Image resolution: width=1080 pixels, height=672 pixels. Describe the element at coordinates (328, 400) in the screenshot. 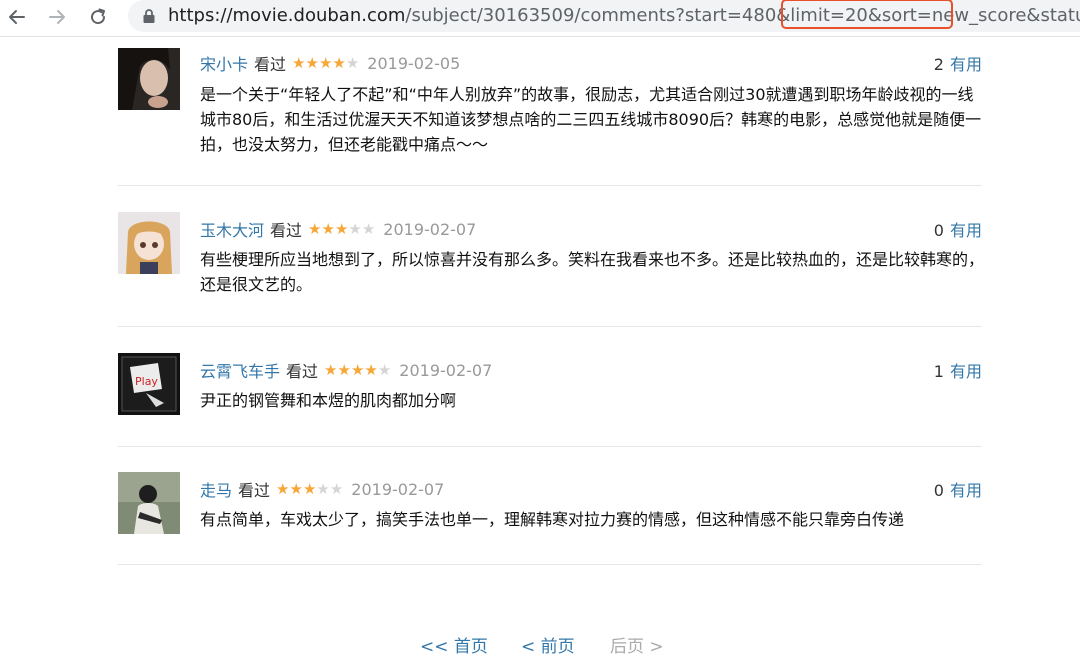

I see `comment-text: 尹正的钢管舞和本煜的肌肉都加分啊` at that location.